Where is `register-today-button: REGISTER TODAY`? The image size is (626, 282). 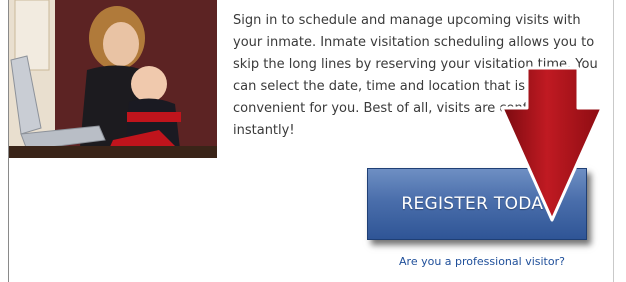 register-today-button: REGISTER TODAY is located at coordinates (477, 204).